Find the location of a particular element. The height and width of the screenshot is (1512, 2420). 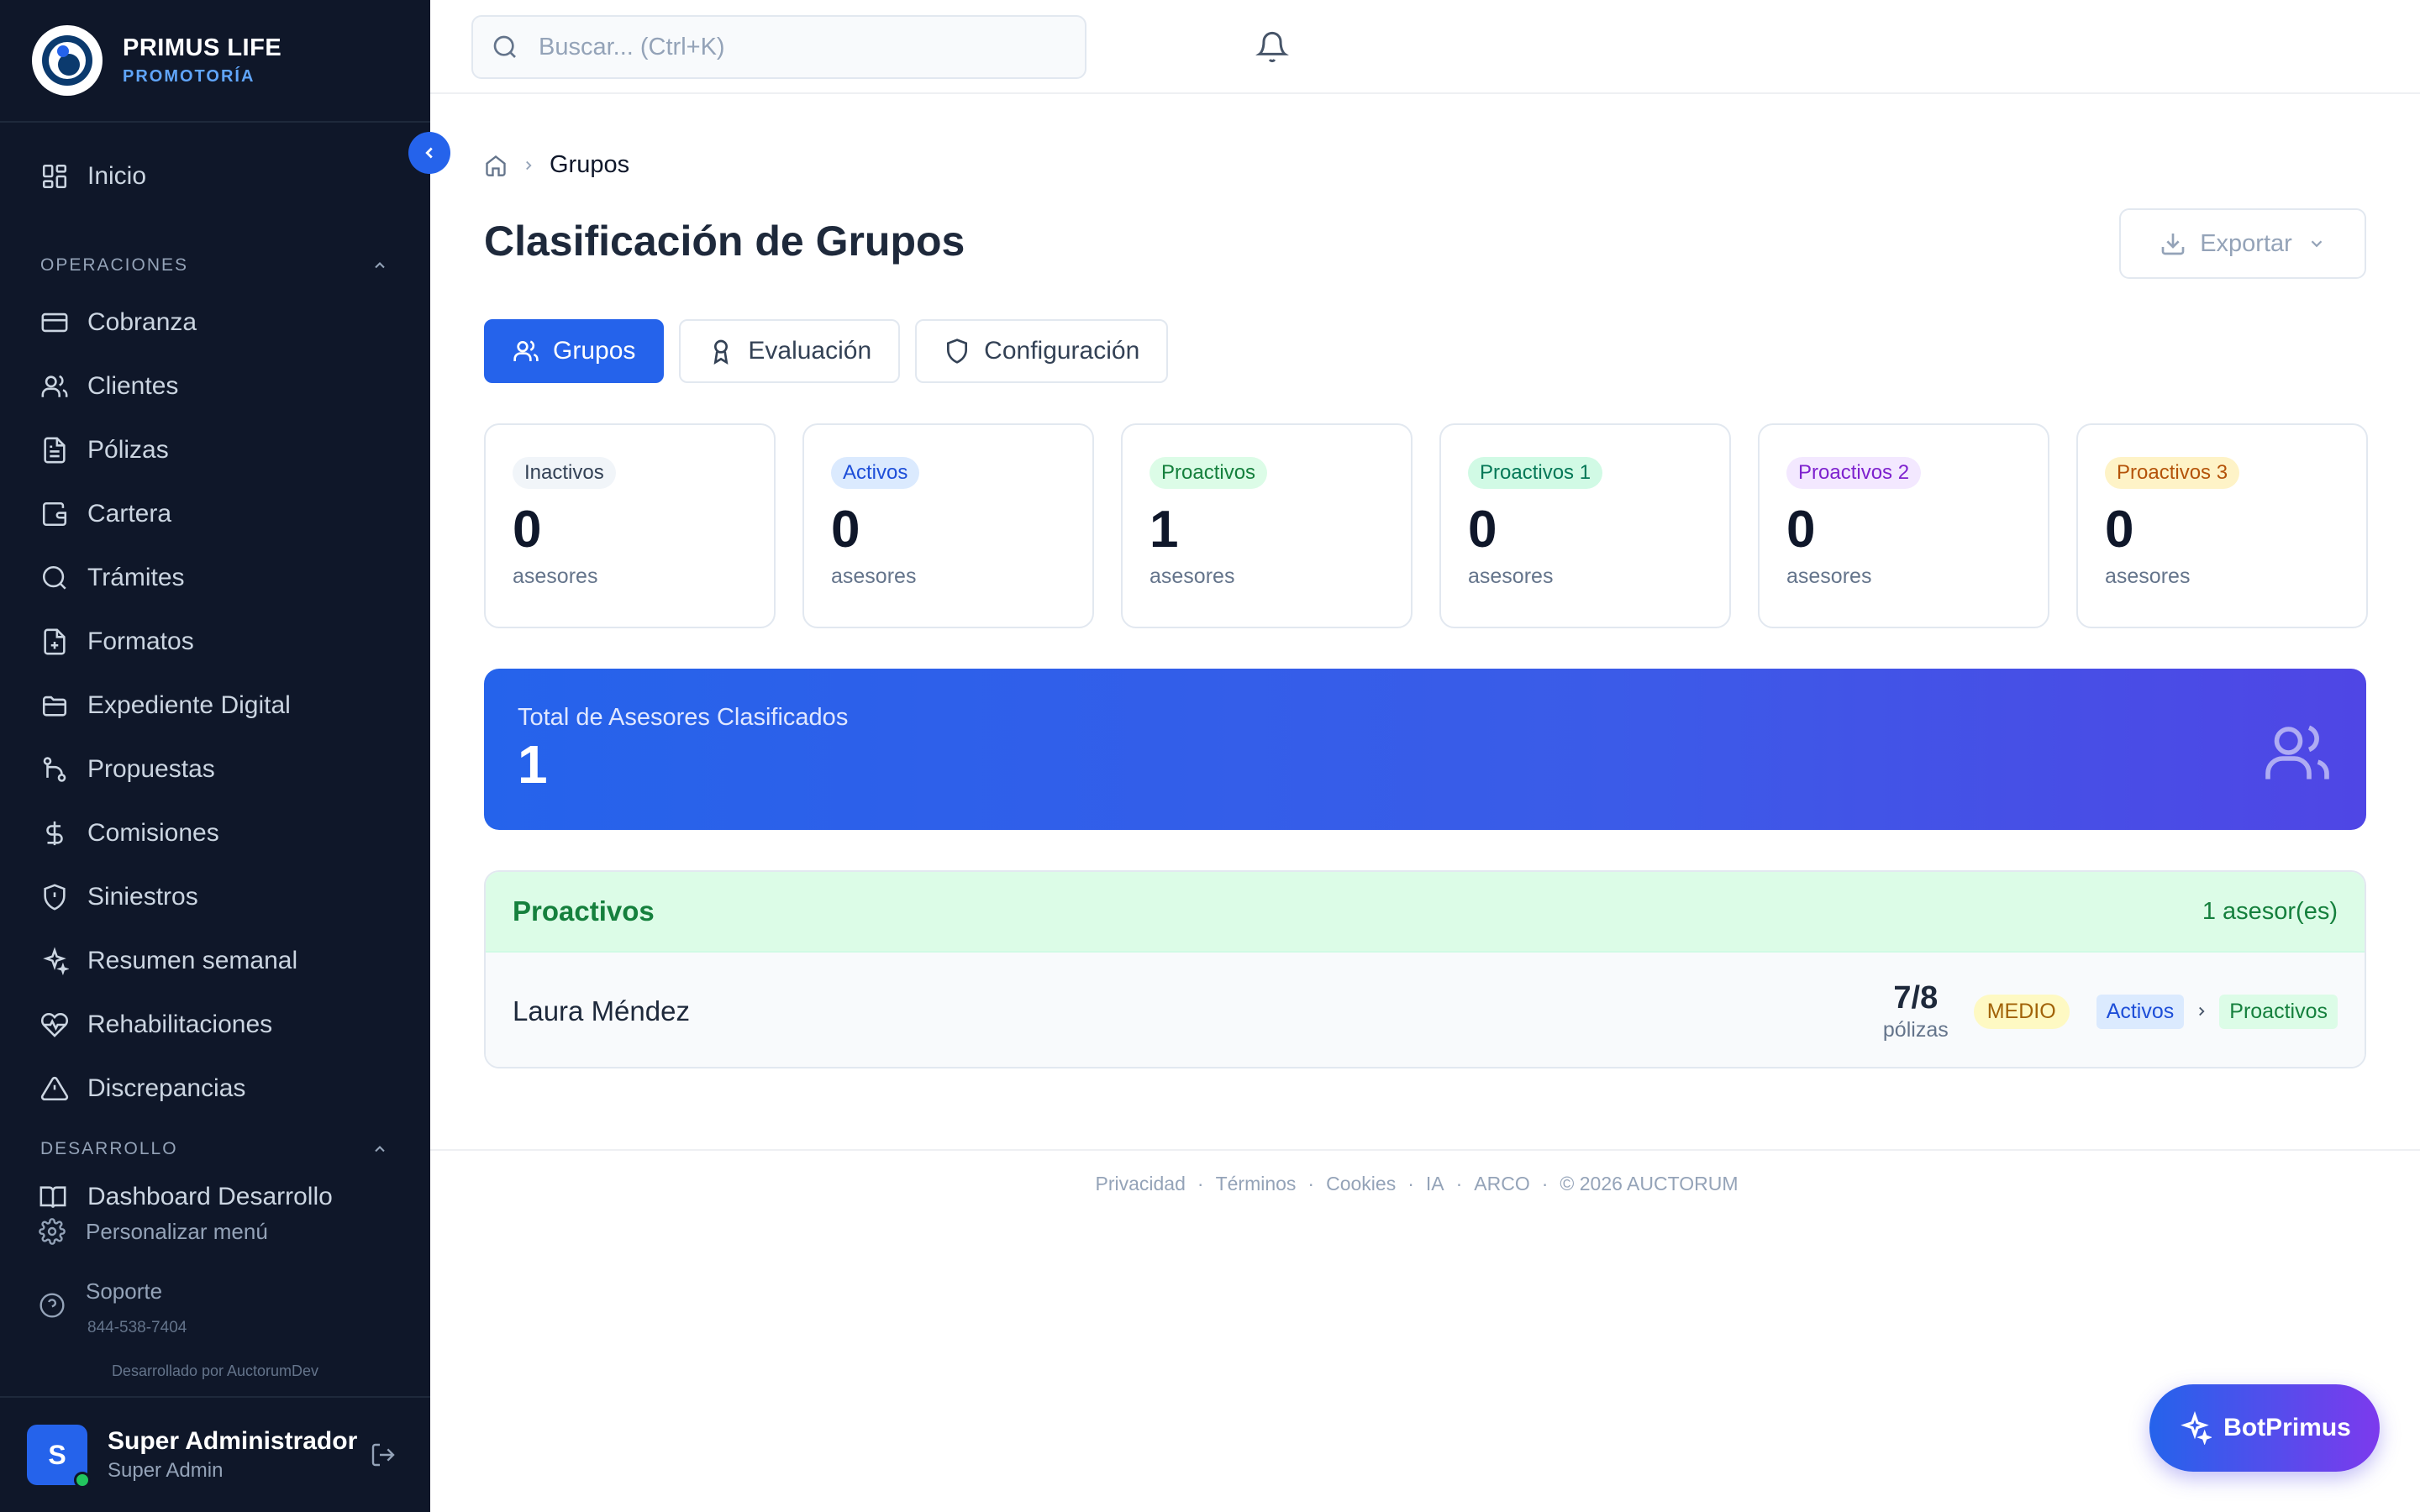

footer-link-cookies: Cookies is located at coordinates (1361, 1184).